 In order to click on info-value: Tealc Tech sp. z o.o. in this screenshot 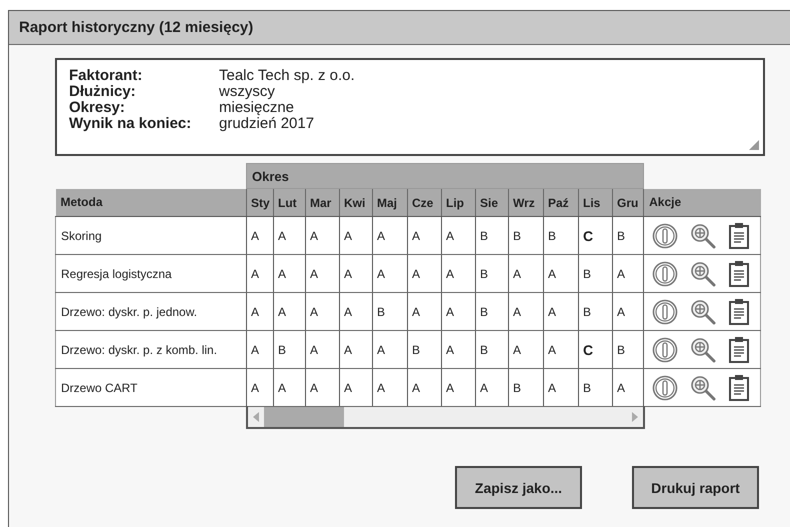, I will do `click(287, 76)`.